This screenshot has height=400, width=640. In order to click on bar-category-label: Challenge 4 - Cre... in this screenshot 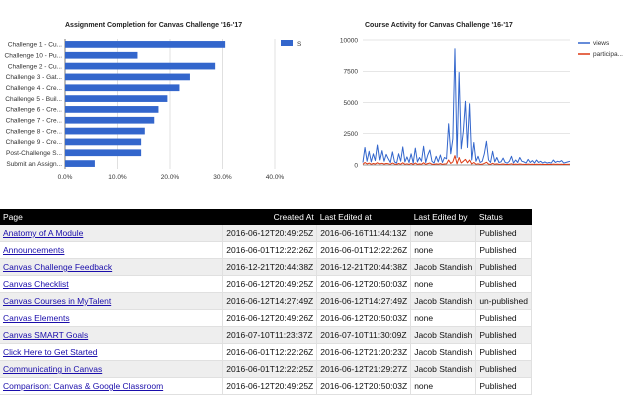, I will do `click(34, 88)`.